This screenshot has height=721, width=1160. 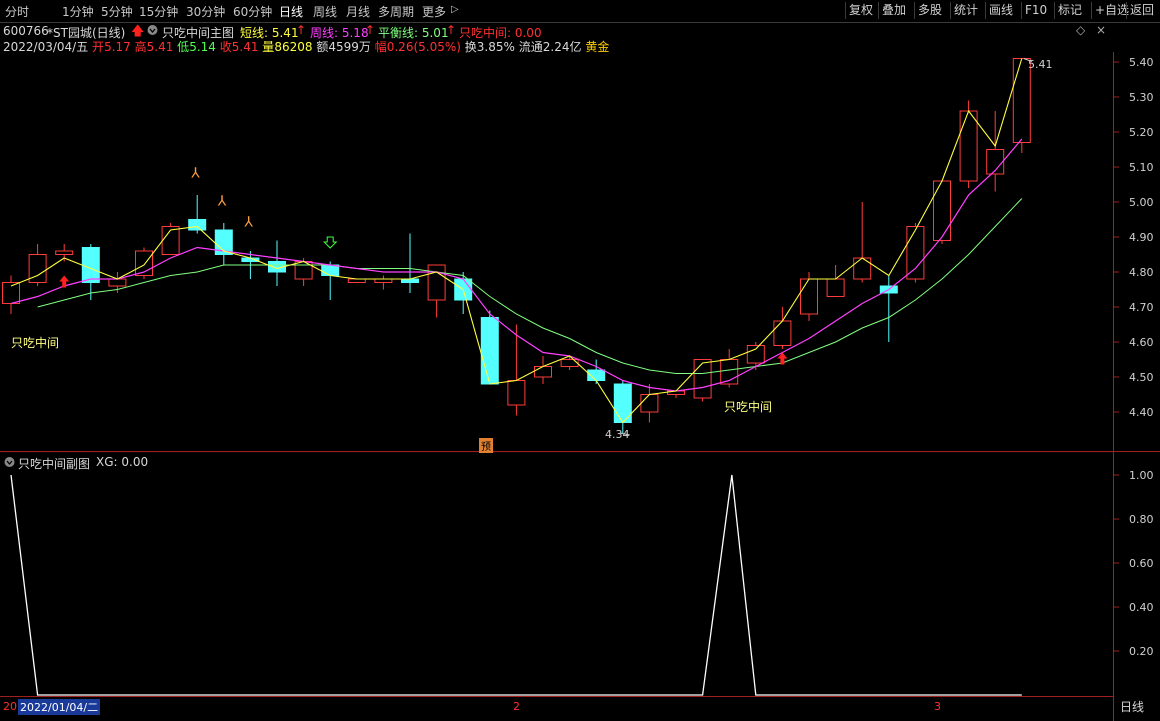 What do you see at coordinates (617, 434) in the screenshot?
I see `low-price-label: 4.34` at bounding box center [617, 434].